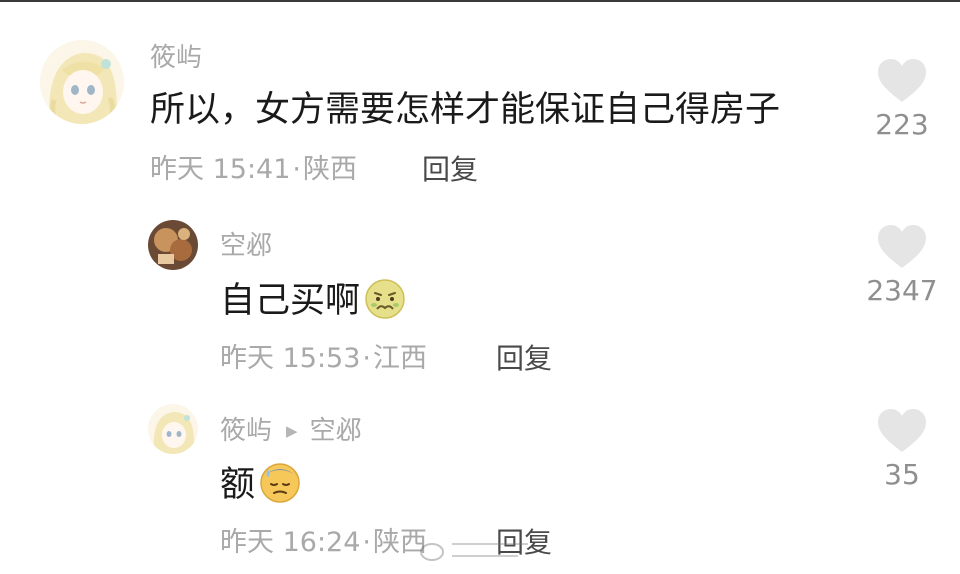 This screenshot has width=960, height=574. What do you see at coordinates (280, 488) in the screenshot?
I see `sweat-face-emoji-icon` at bounding box center [280, 488].